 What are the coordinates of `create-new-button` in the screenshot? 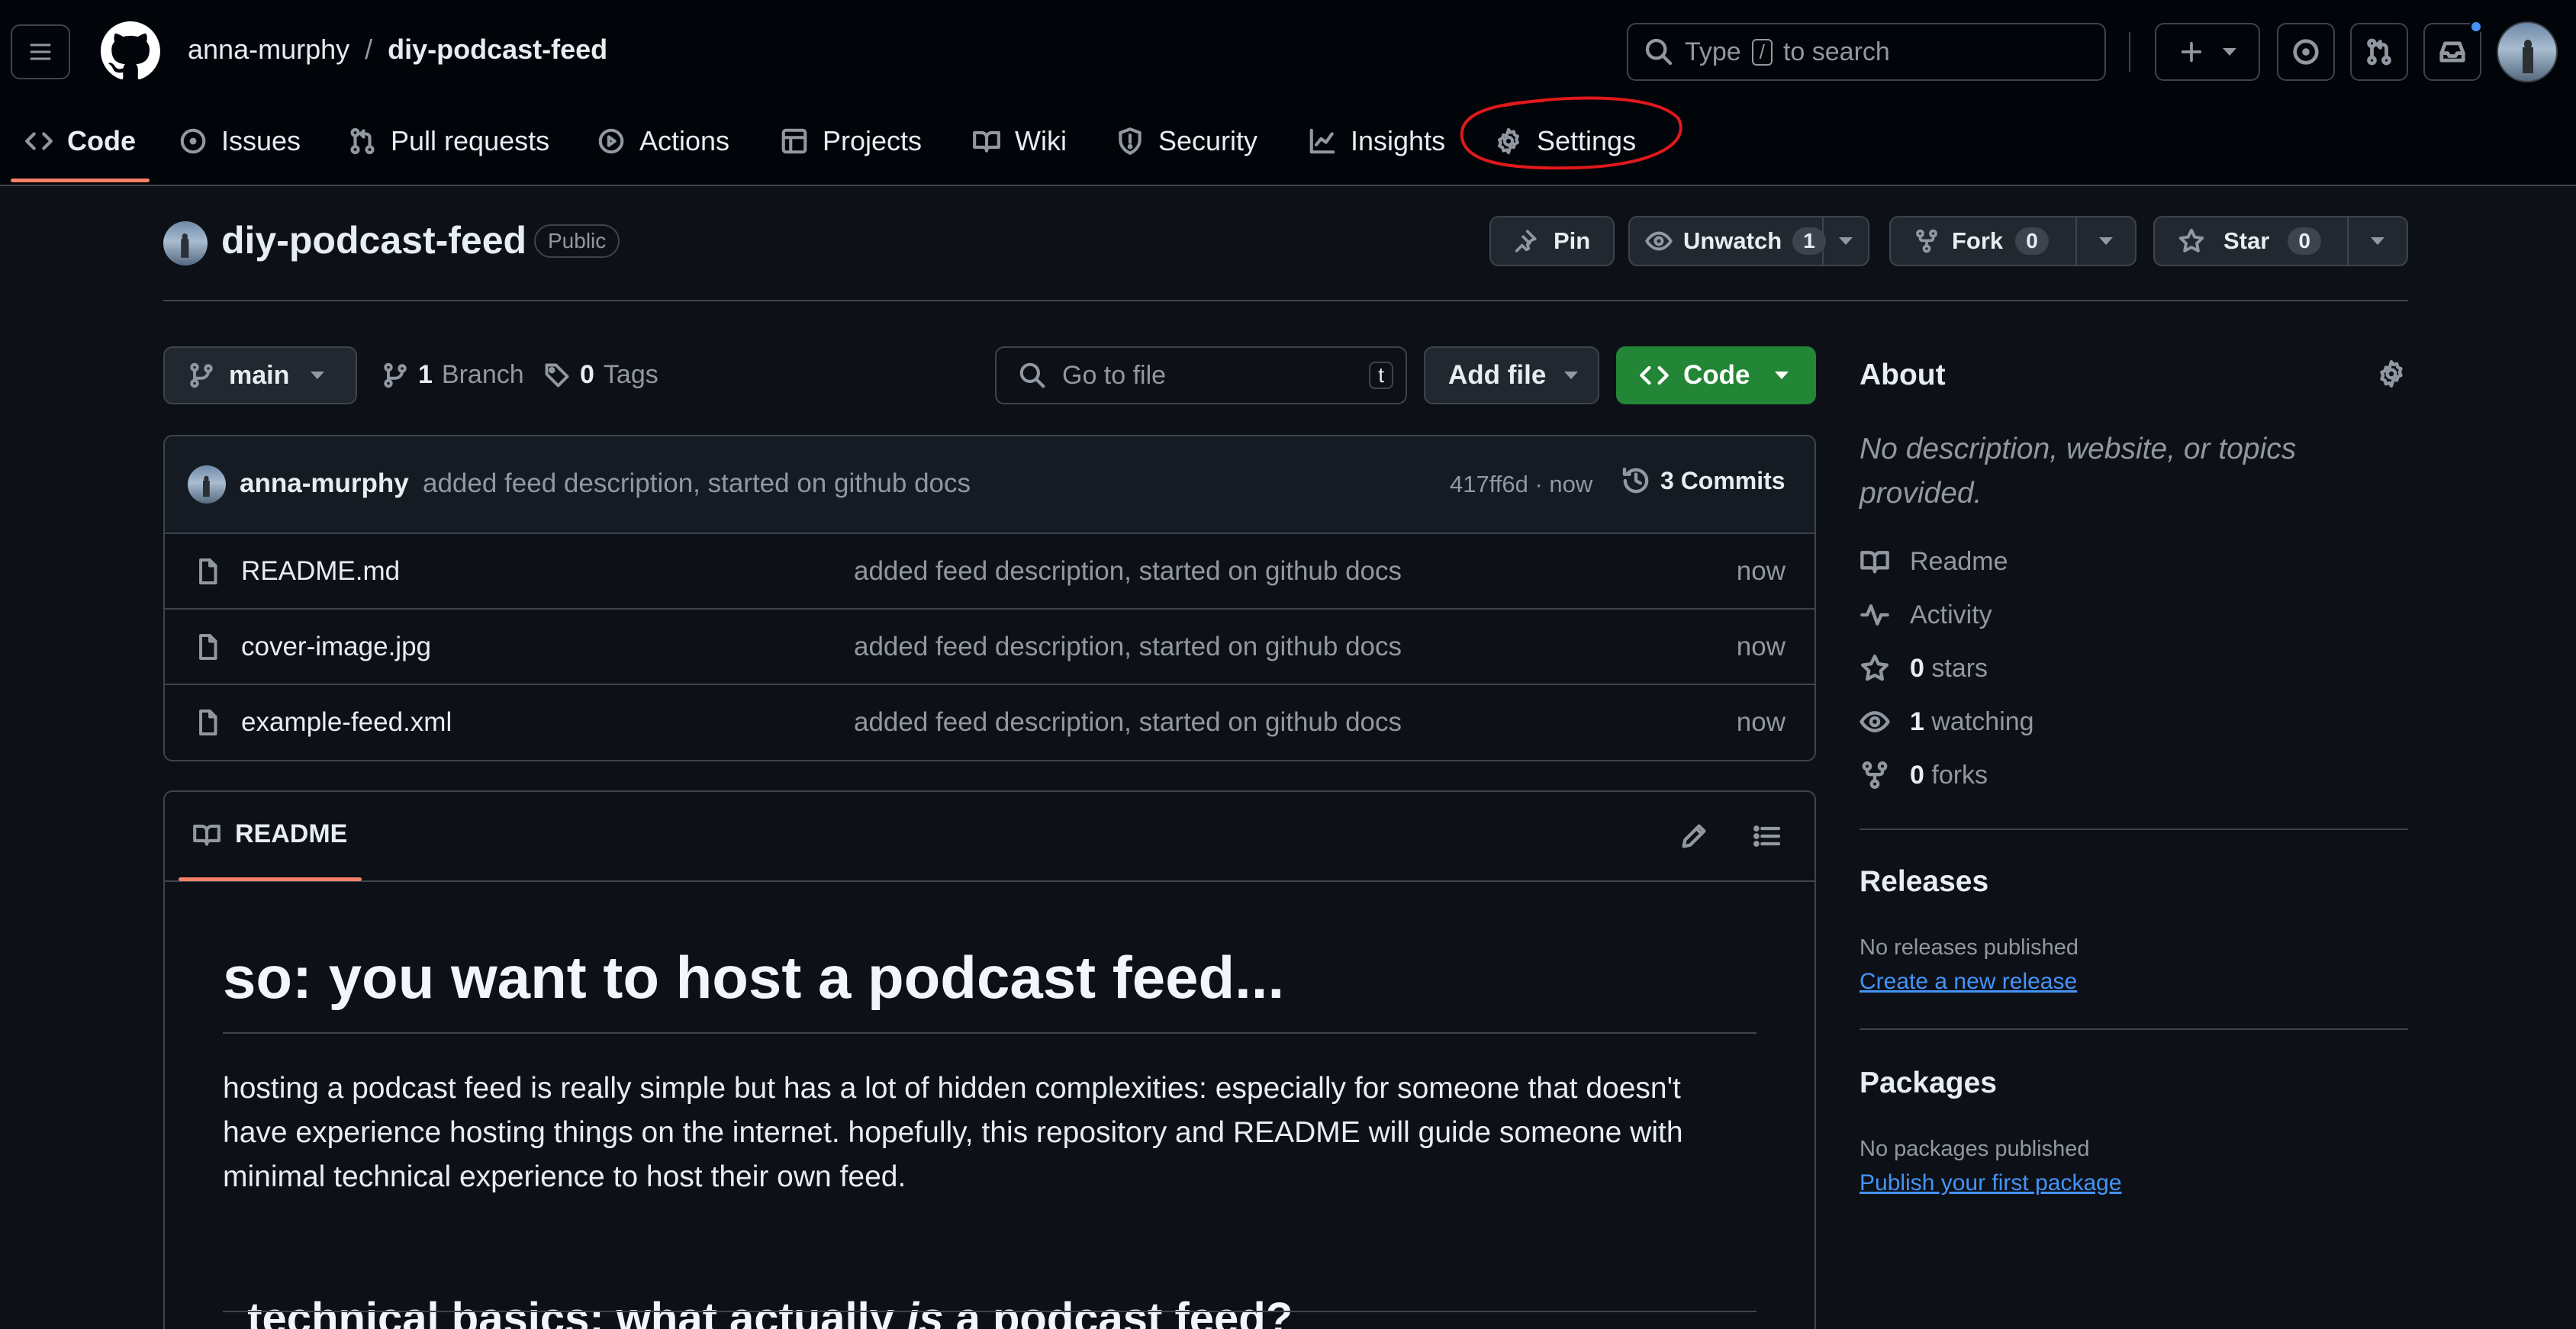 It's located at (2207, 52).